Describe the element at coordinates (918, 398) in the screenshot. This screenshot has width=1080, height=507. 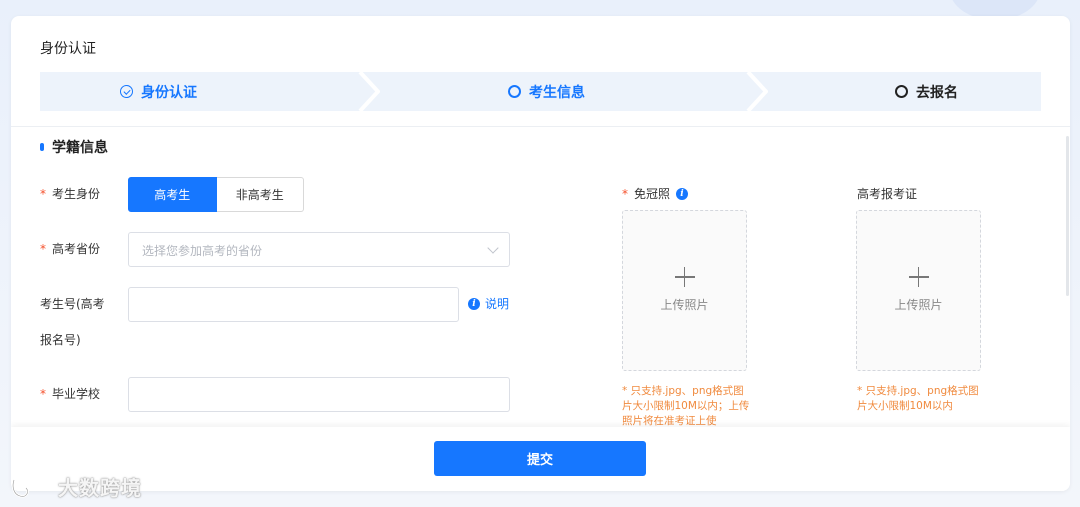
I see `admission-hint: * 只支持.jpg、png格式图片大小限制10M以内` at that location.